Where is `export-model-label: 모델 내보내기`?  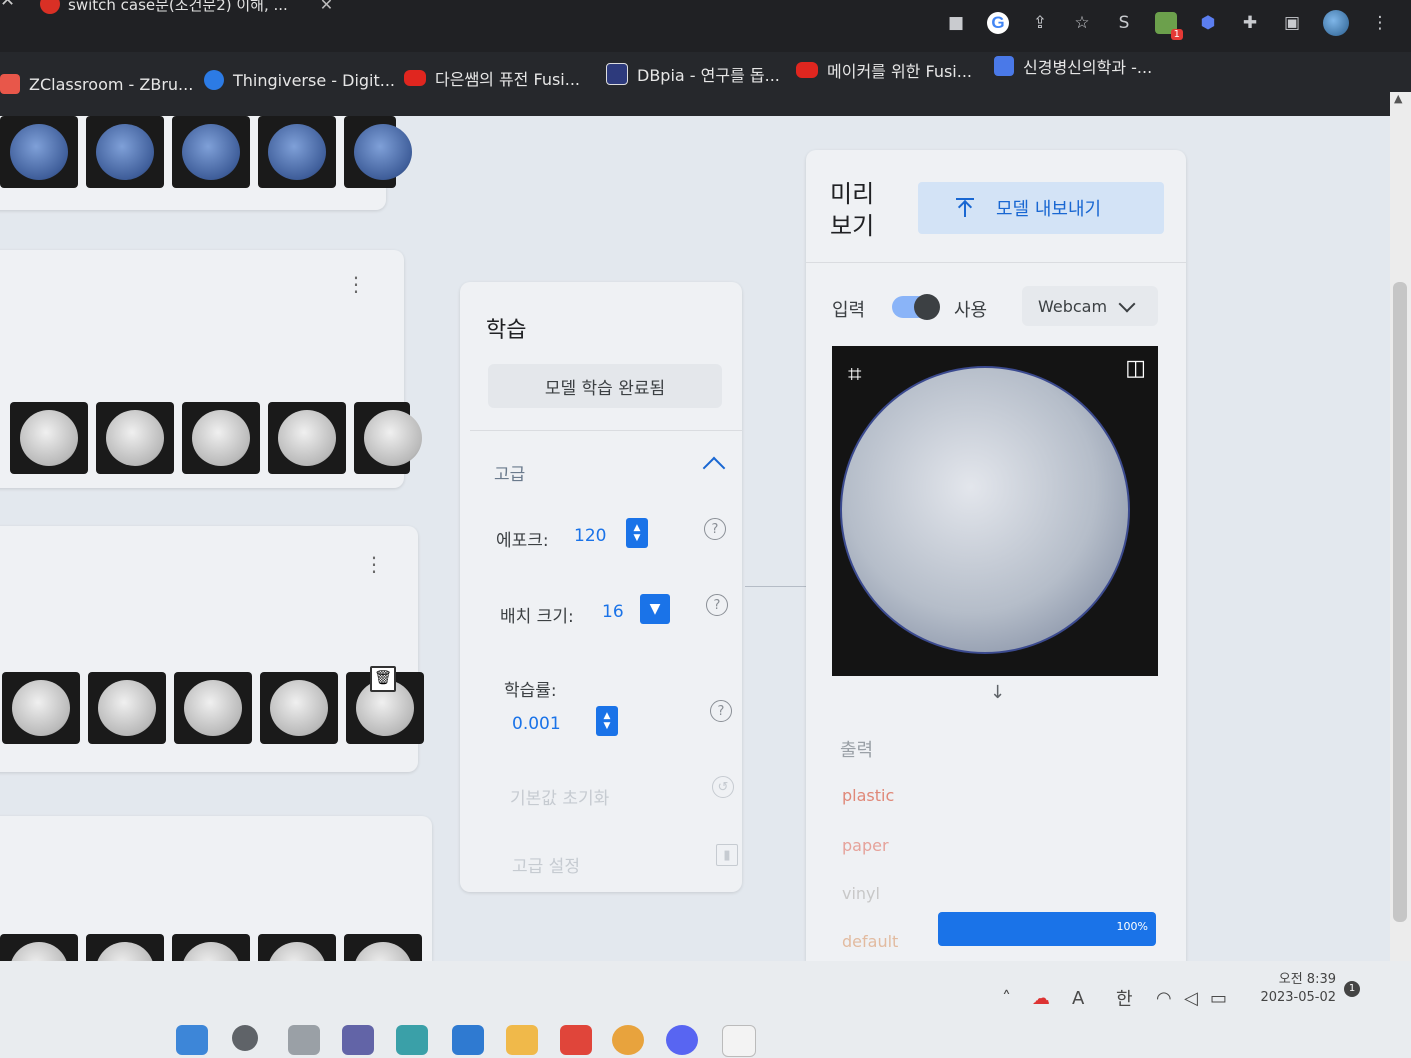
export-model-label: 모델 내보내기 is located at coordinates (1049, 209).